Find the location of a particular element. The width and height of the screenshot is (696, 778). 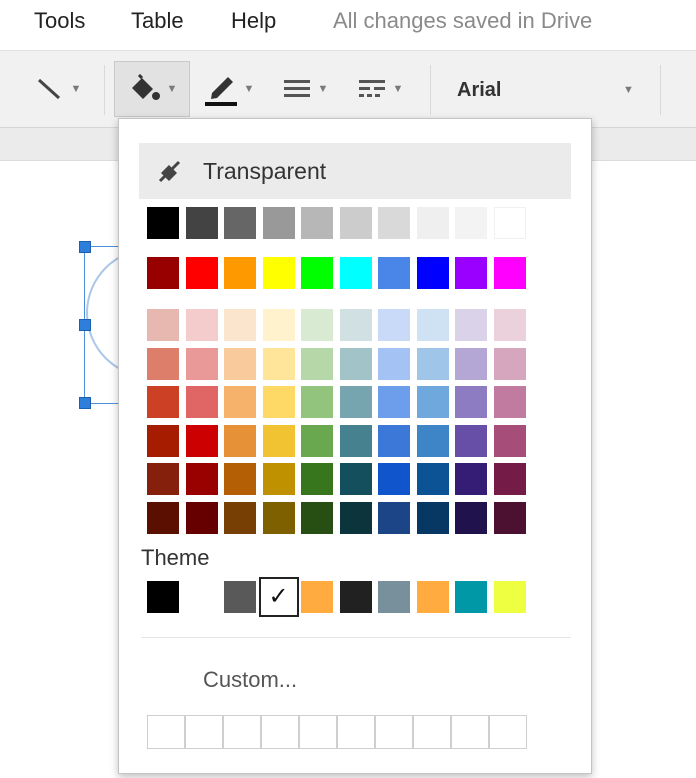

font-family-select: Arial ▼ is located at coordinates (544, 90).